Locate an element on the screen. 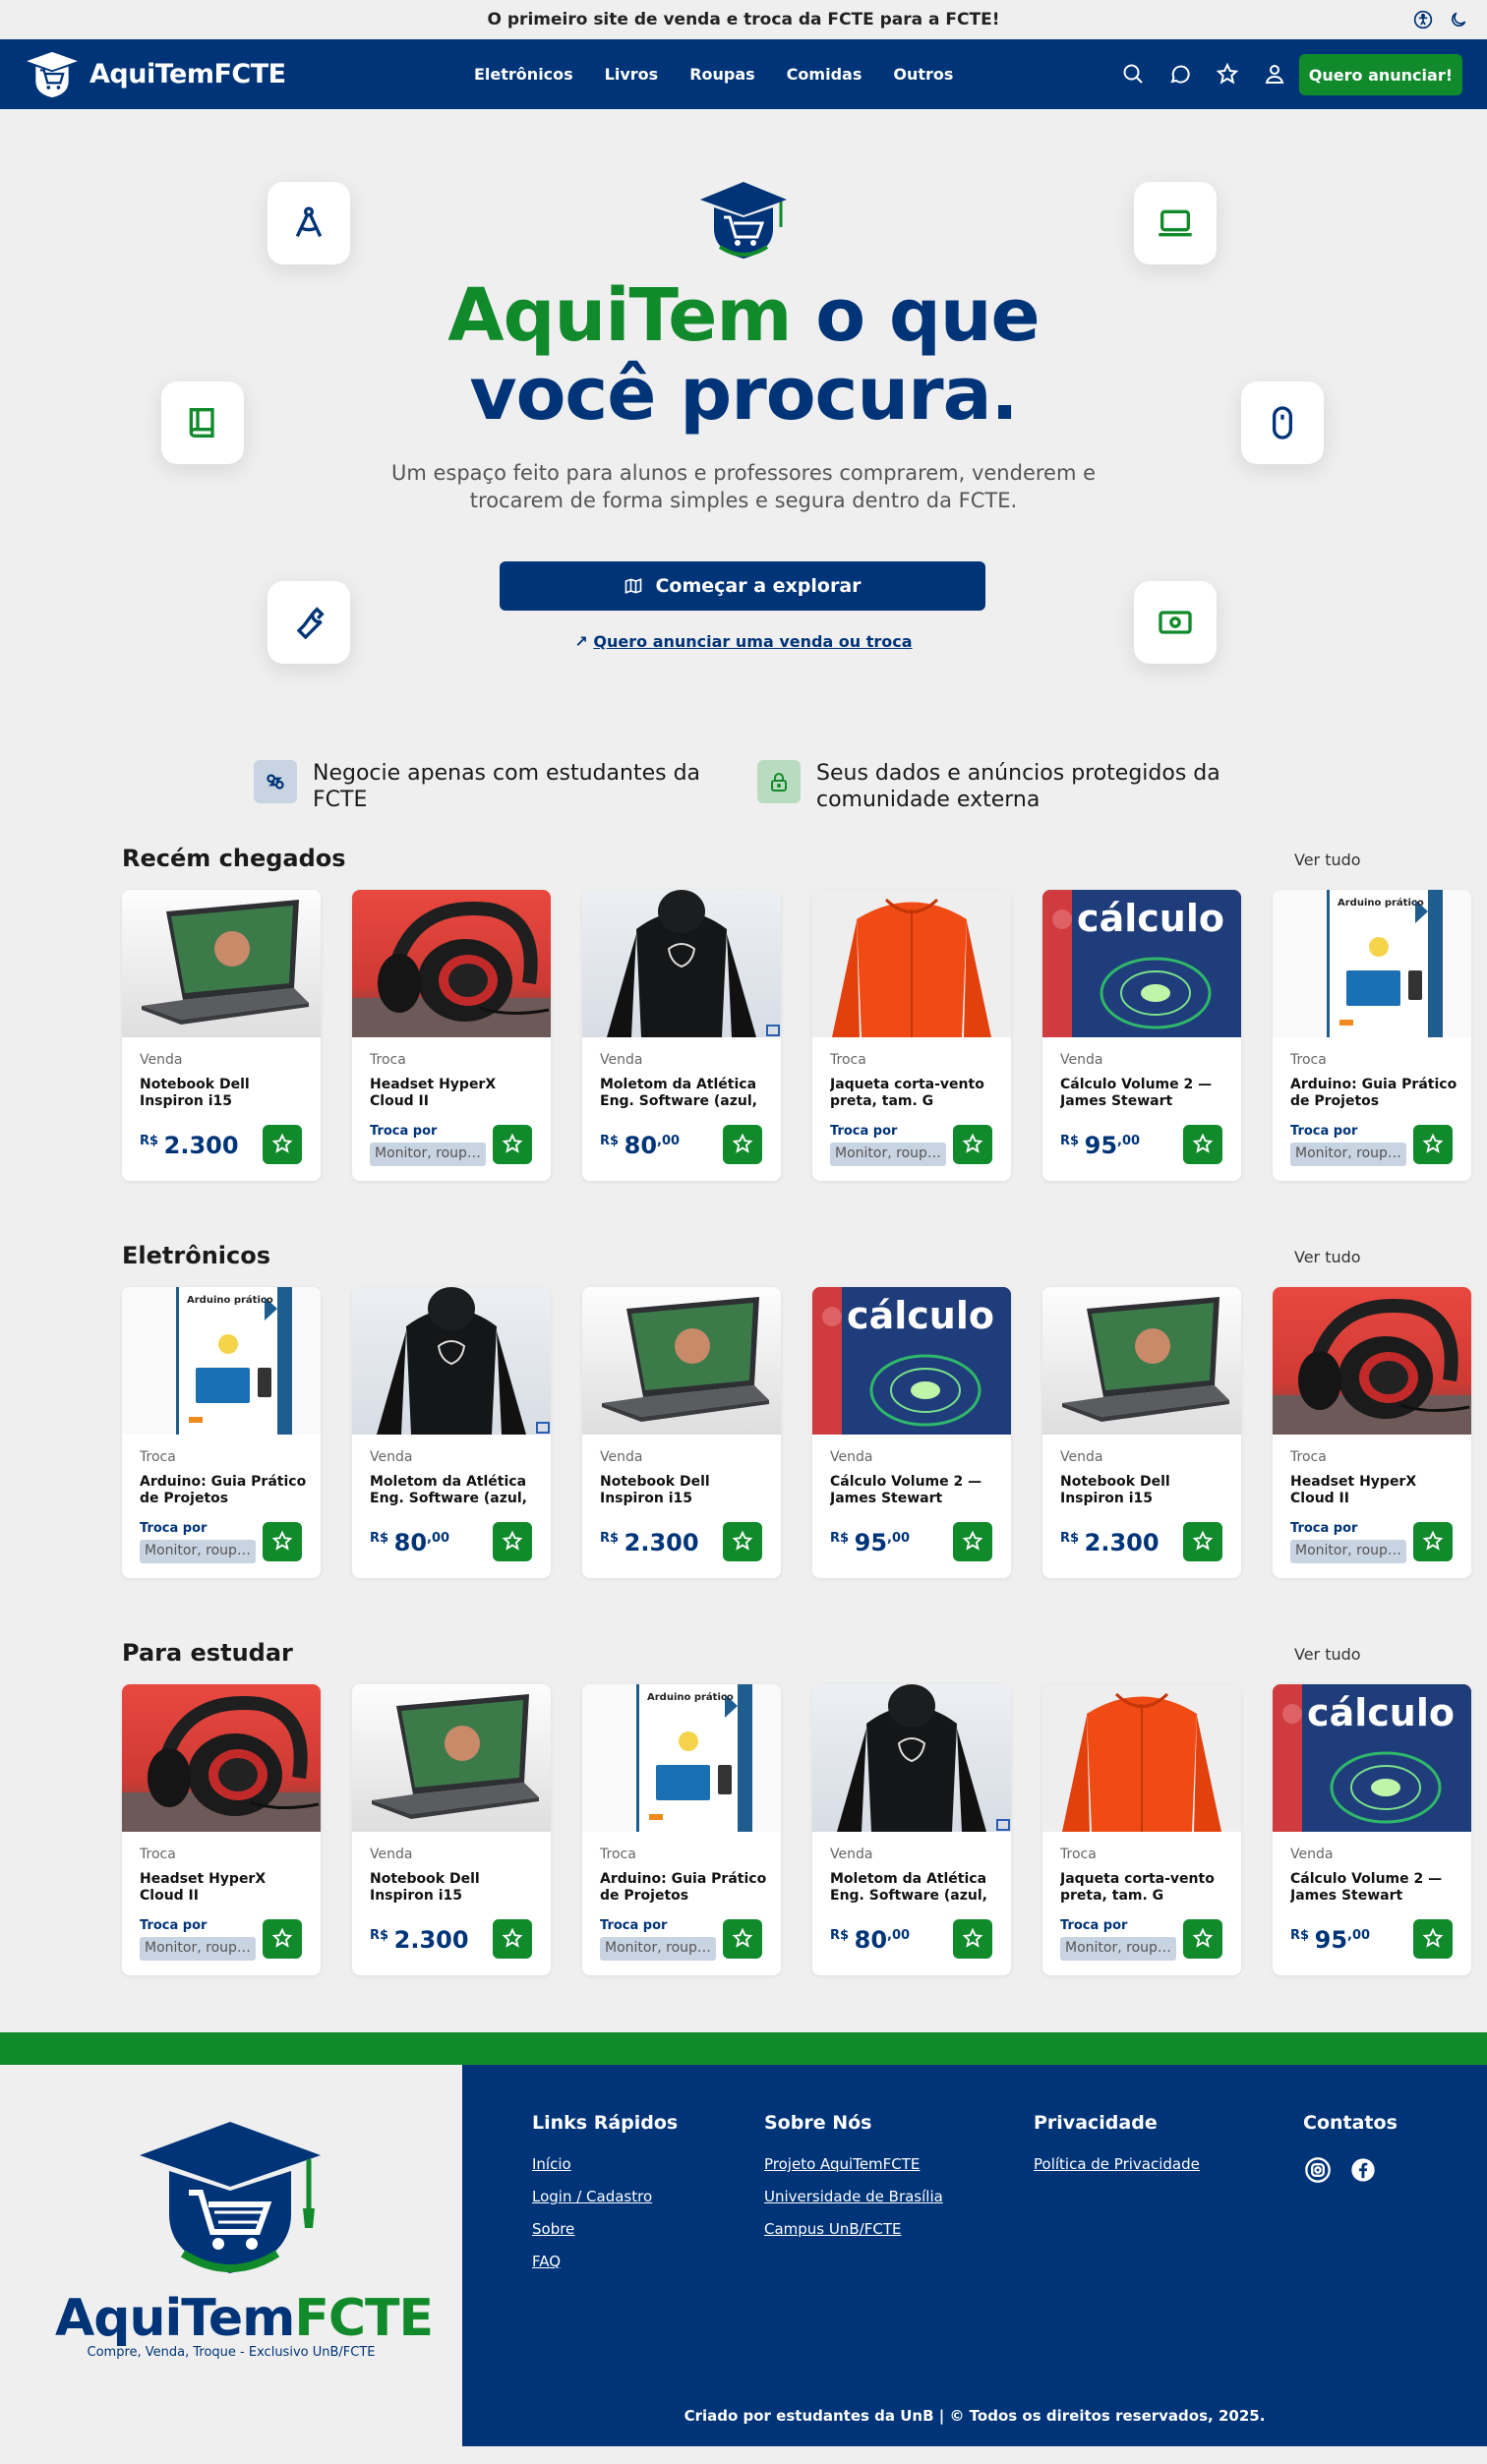  nav-link-outros: Outros is located at coordinates (923, 74).